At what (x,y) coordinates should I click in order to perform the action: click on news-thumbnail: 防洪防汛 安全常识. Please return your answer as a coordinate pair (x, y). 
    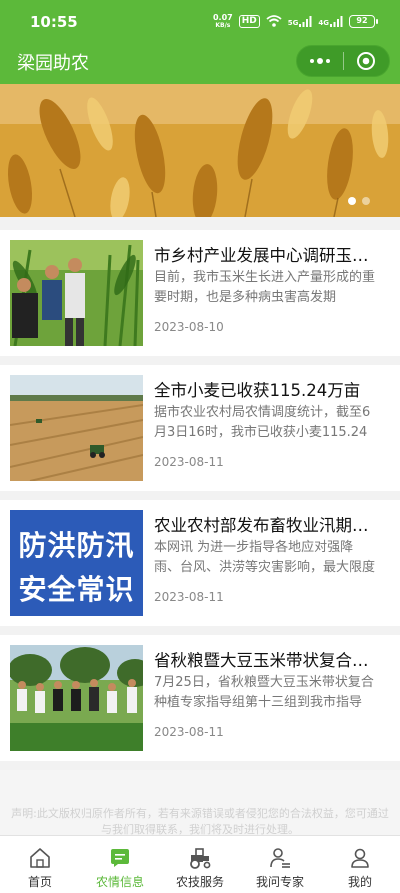
    Looking at the image, I should click on (76, 563).